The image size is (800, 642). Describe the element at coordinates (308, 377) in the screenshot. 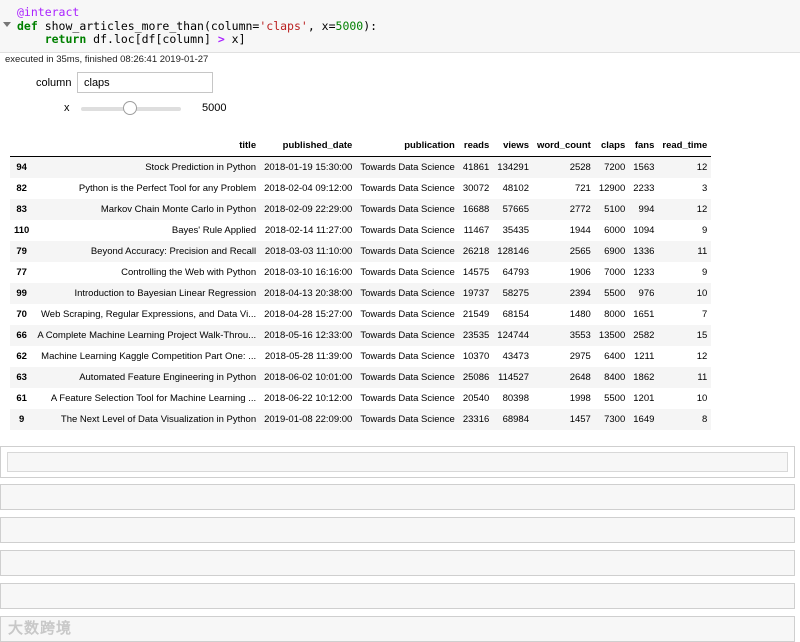

I see `cell-published-date: 2018-06-02 10:01:00` at that location.